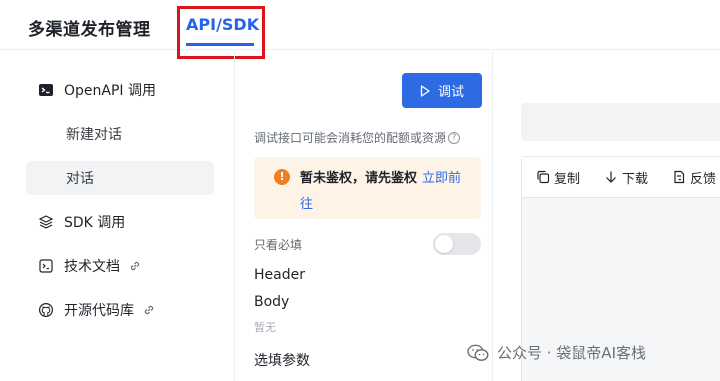  Describe the element at coordinates (457, 244) in the screenshot. I see `required-only-toggle` at that location.